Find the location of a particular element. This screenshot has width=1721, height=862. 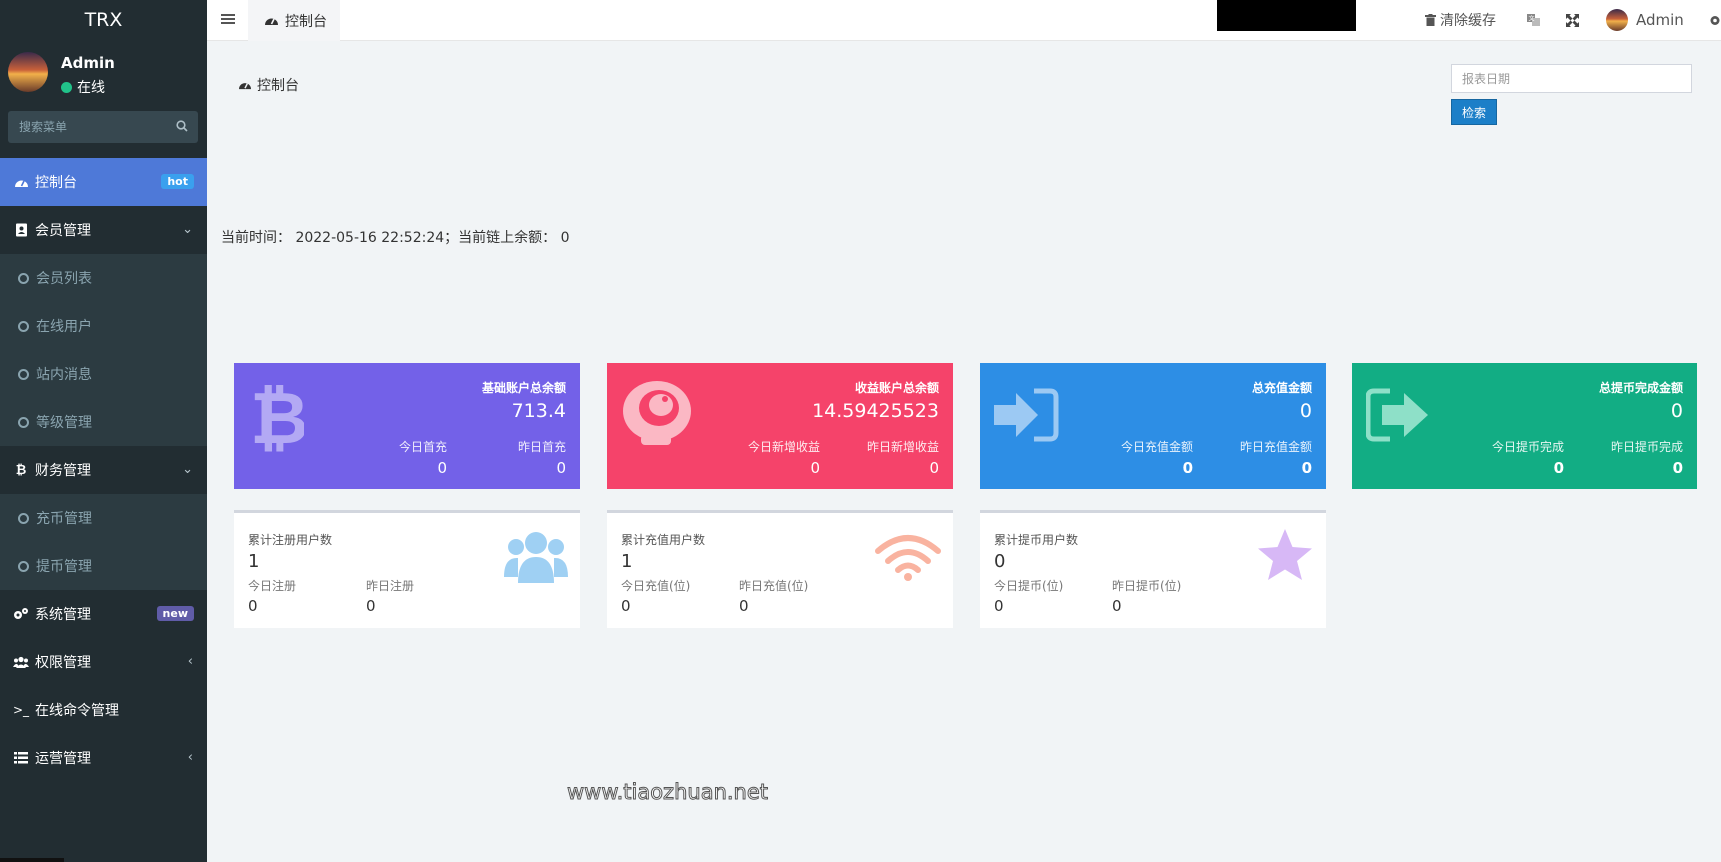

current-time-label: 当前时间： is located at coordinates (256, 238).